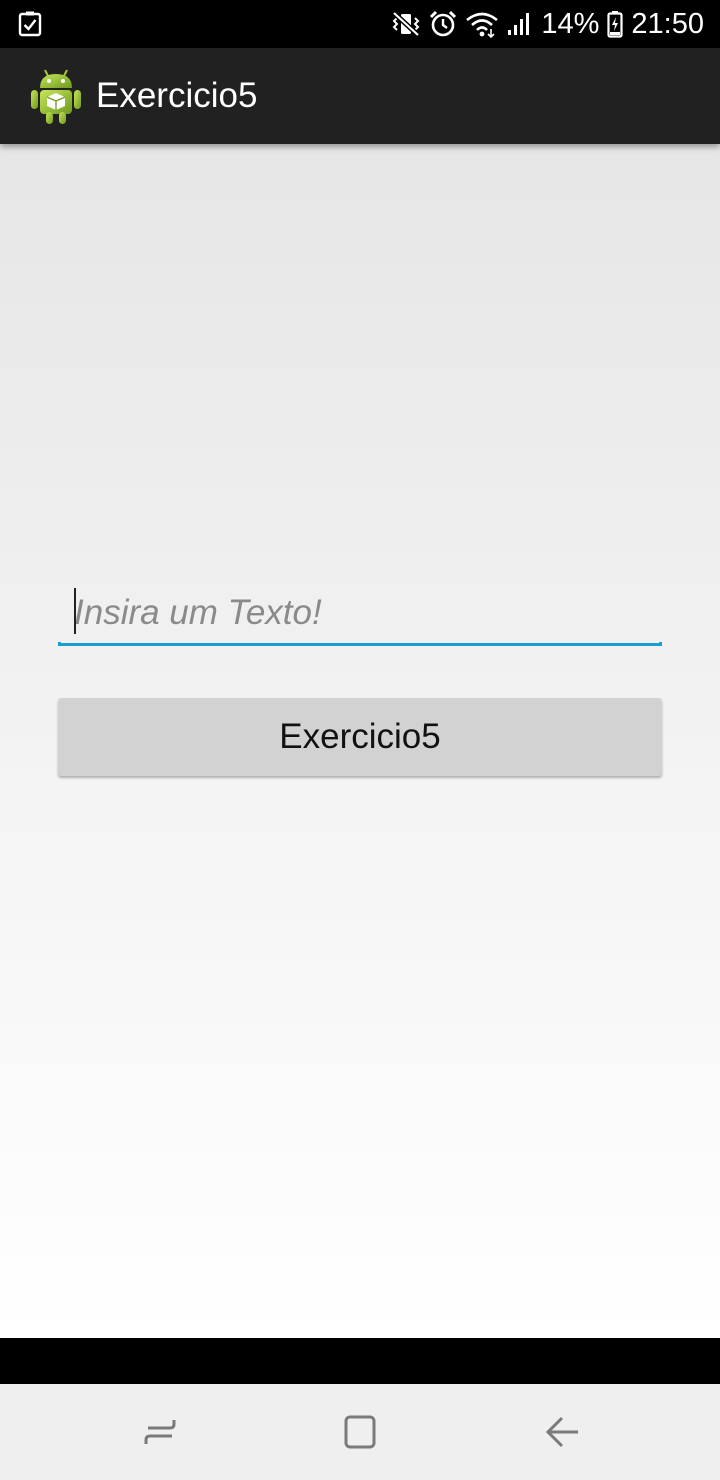  I want to click on home-icon, so click(360, 1432).